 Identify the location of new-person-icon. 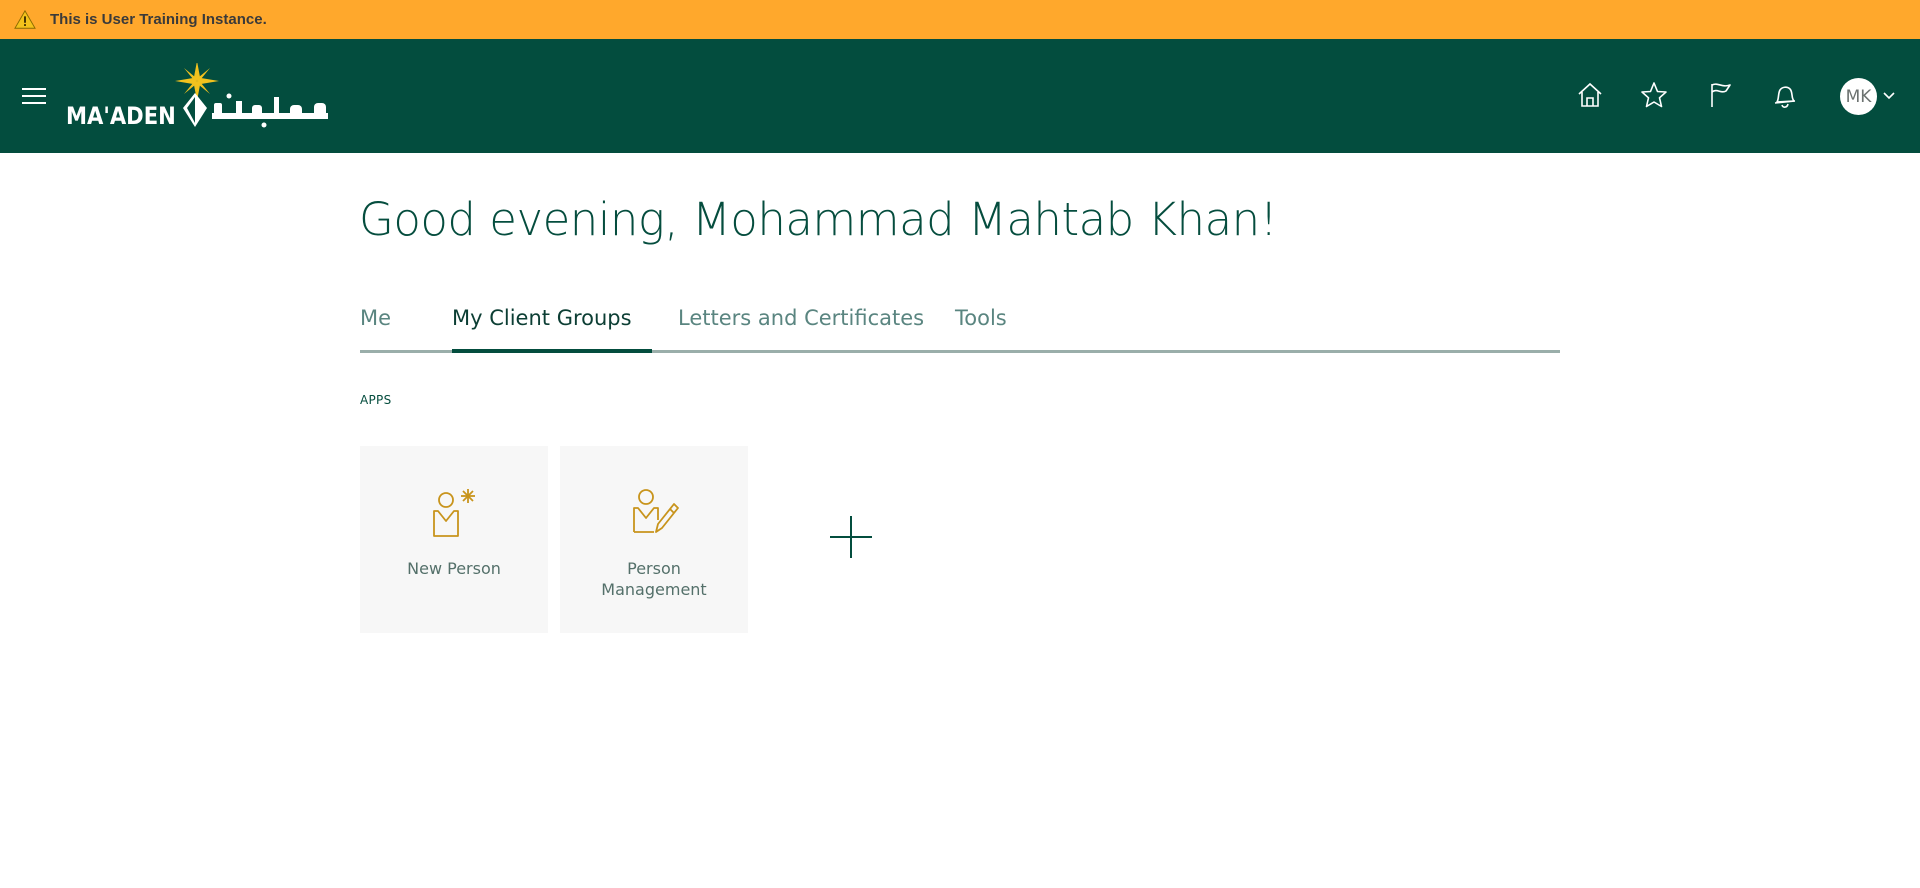
(454, 513).